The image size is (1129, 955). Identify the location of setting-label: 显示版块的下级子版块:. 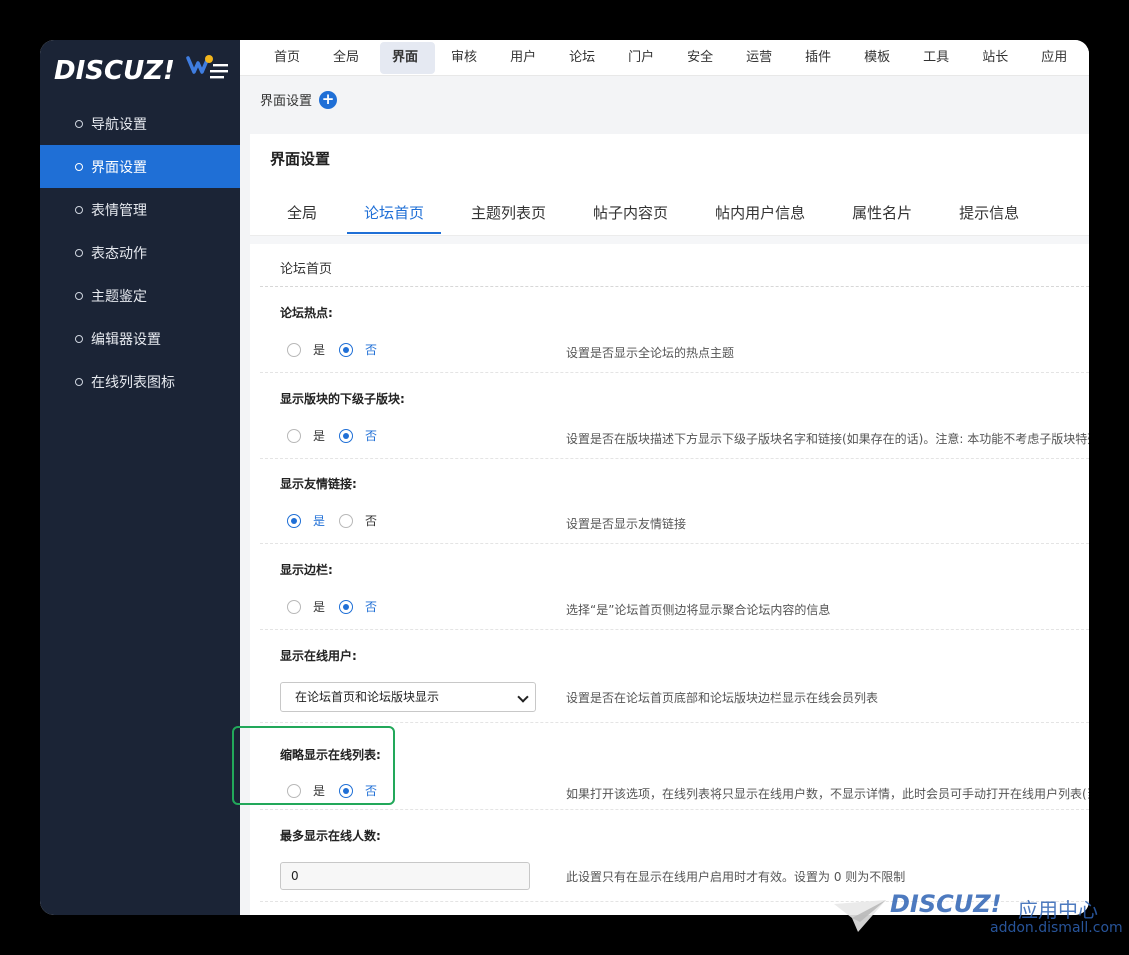
(342, 399).